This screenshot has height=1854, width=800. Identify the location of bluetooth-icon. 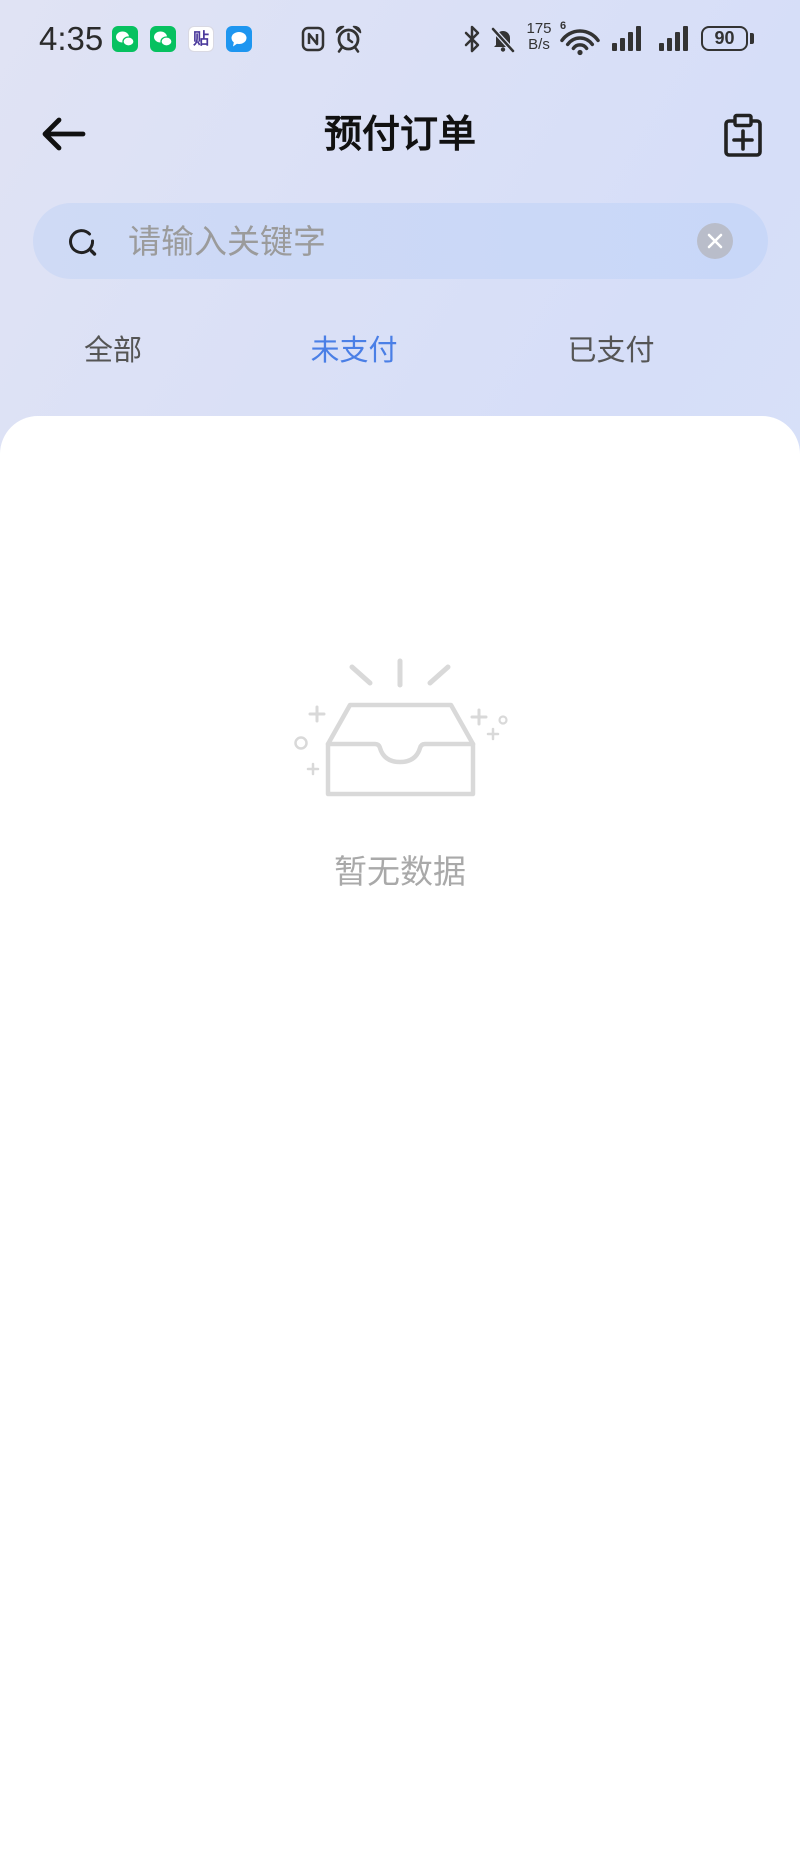
(472, 39).